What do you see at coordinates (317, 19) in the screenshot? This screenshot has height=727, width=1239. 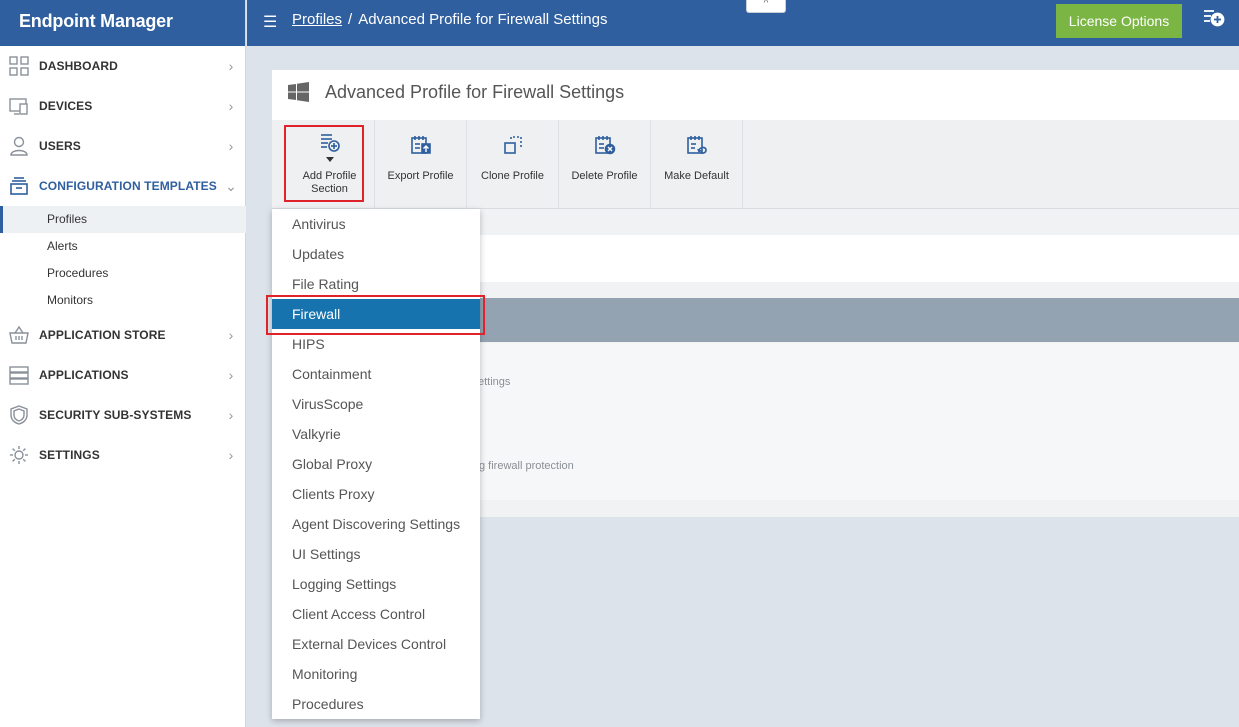 I see `breadcrumb-link-profiles: Profiles` at bounding box center [317, 19].